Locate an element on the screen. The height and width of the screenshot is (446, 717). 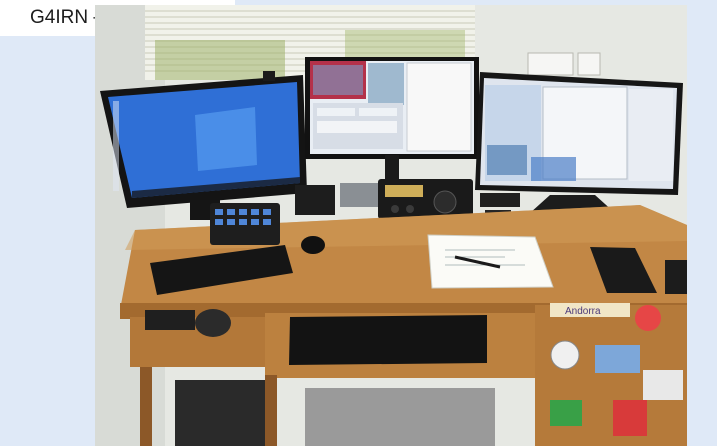
transceiver is located at coordinates (425, 199).